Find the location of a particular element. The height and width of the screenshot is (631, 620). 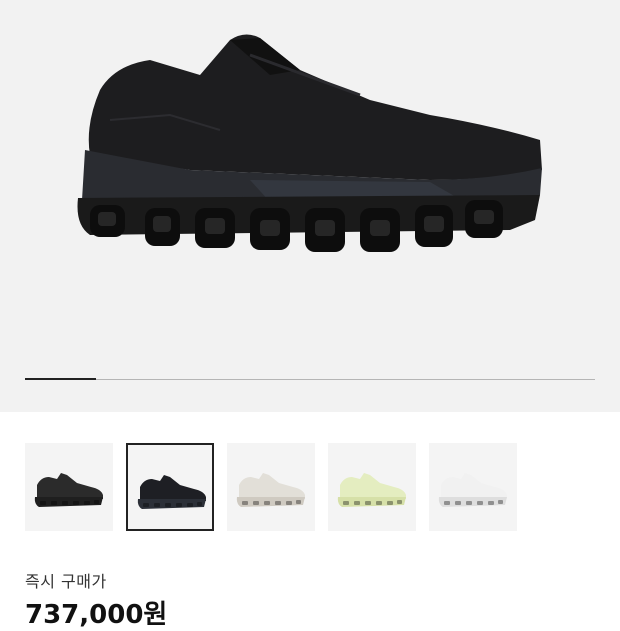

gallery-progress-track is located at coordinates (310, 379).